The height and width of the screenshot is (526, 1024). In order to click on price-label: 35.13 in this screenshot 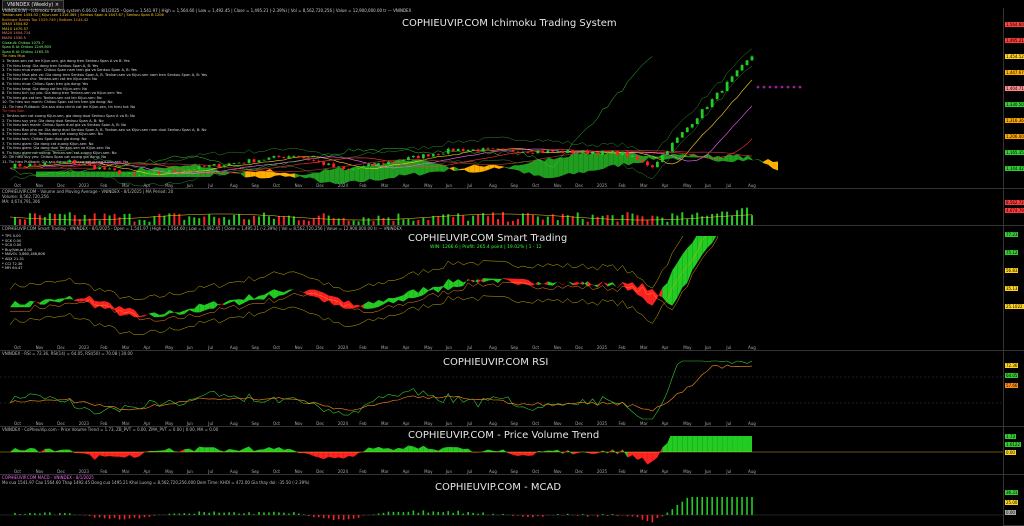, I will do `click(1011, 288)`.